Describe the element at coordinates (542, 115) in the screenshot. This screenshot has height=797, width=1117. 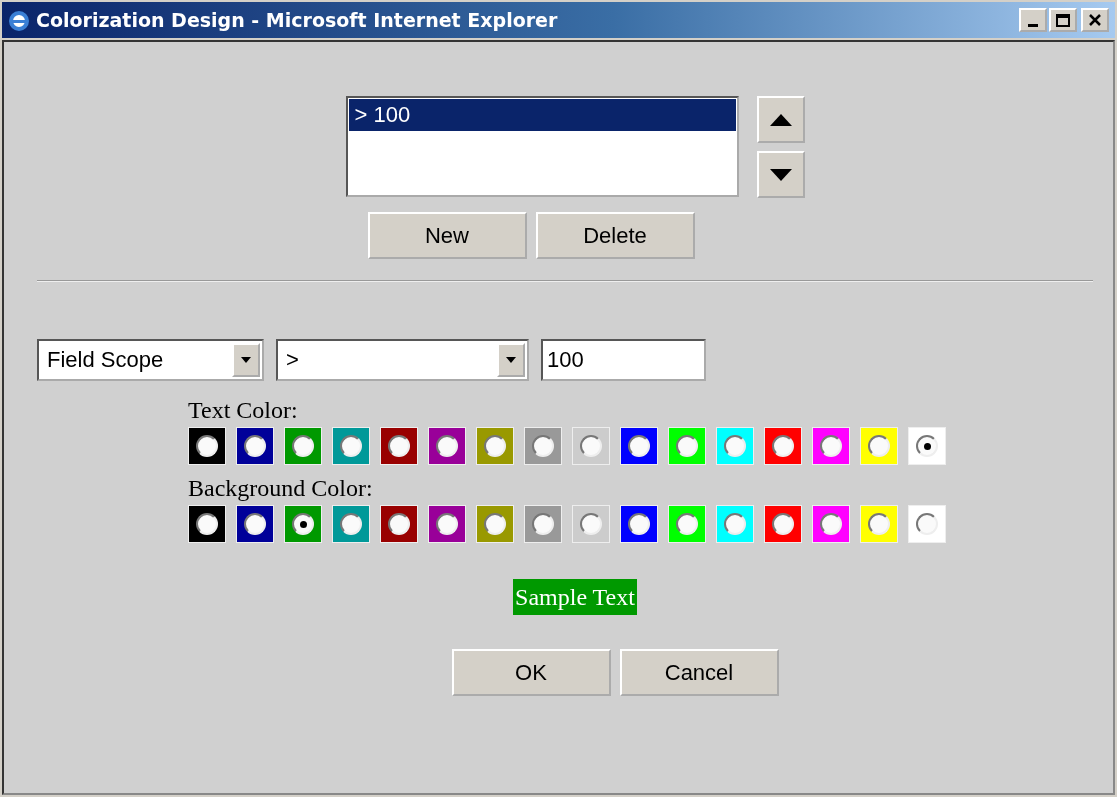
I see `list-item: > 100` at that location.